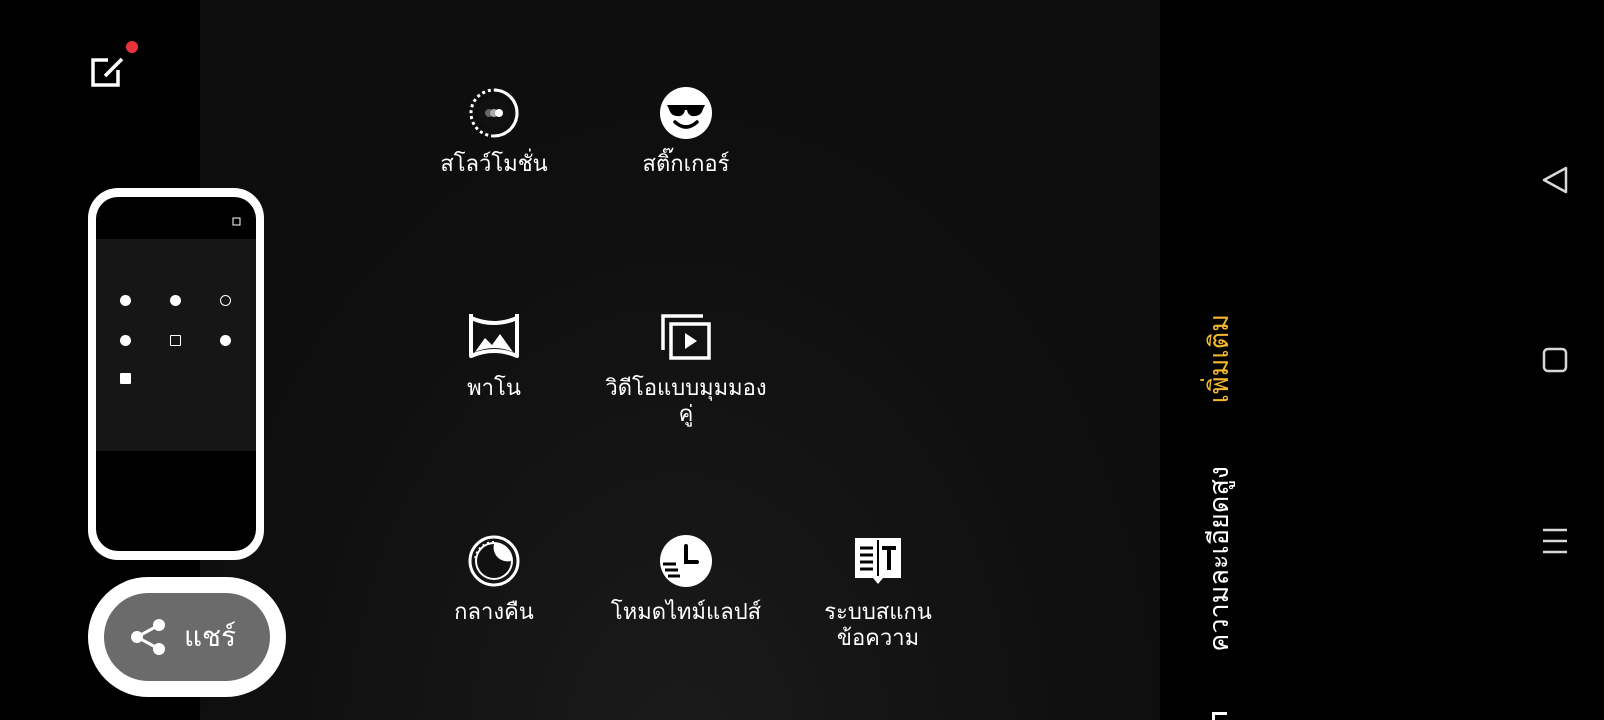 The image size is (1604, 720). What do you see at coordinates (686, 401) in the screenshot?
I see `mode-label: วิดีโอแบบมุมมองคู่` at bounding box center [686, 401].